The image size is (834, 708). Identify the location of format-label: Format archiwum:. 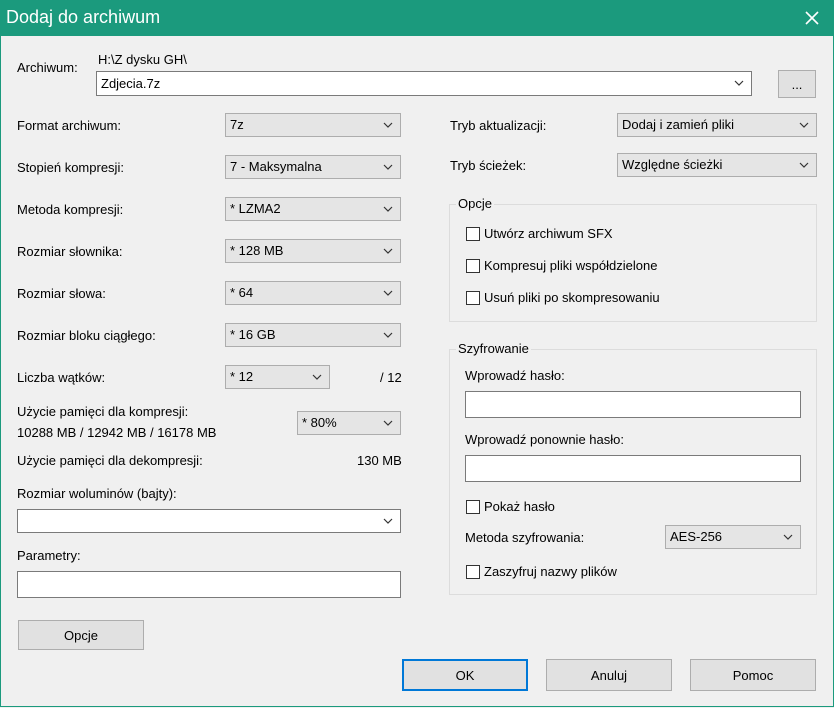
(69, 125).